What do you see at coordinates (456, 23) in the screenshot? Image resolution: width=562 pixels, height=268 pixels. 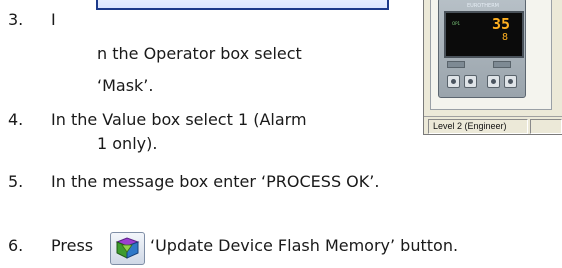 I see `output-indicator: OP1` at bounding box center [456, 23].